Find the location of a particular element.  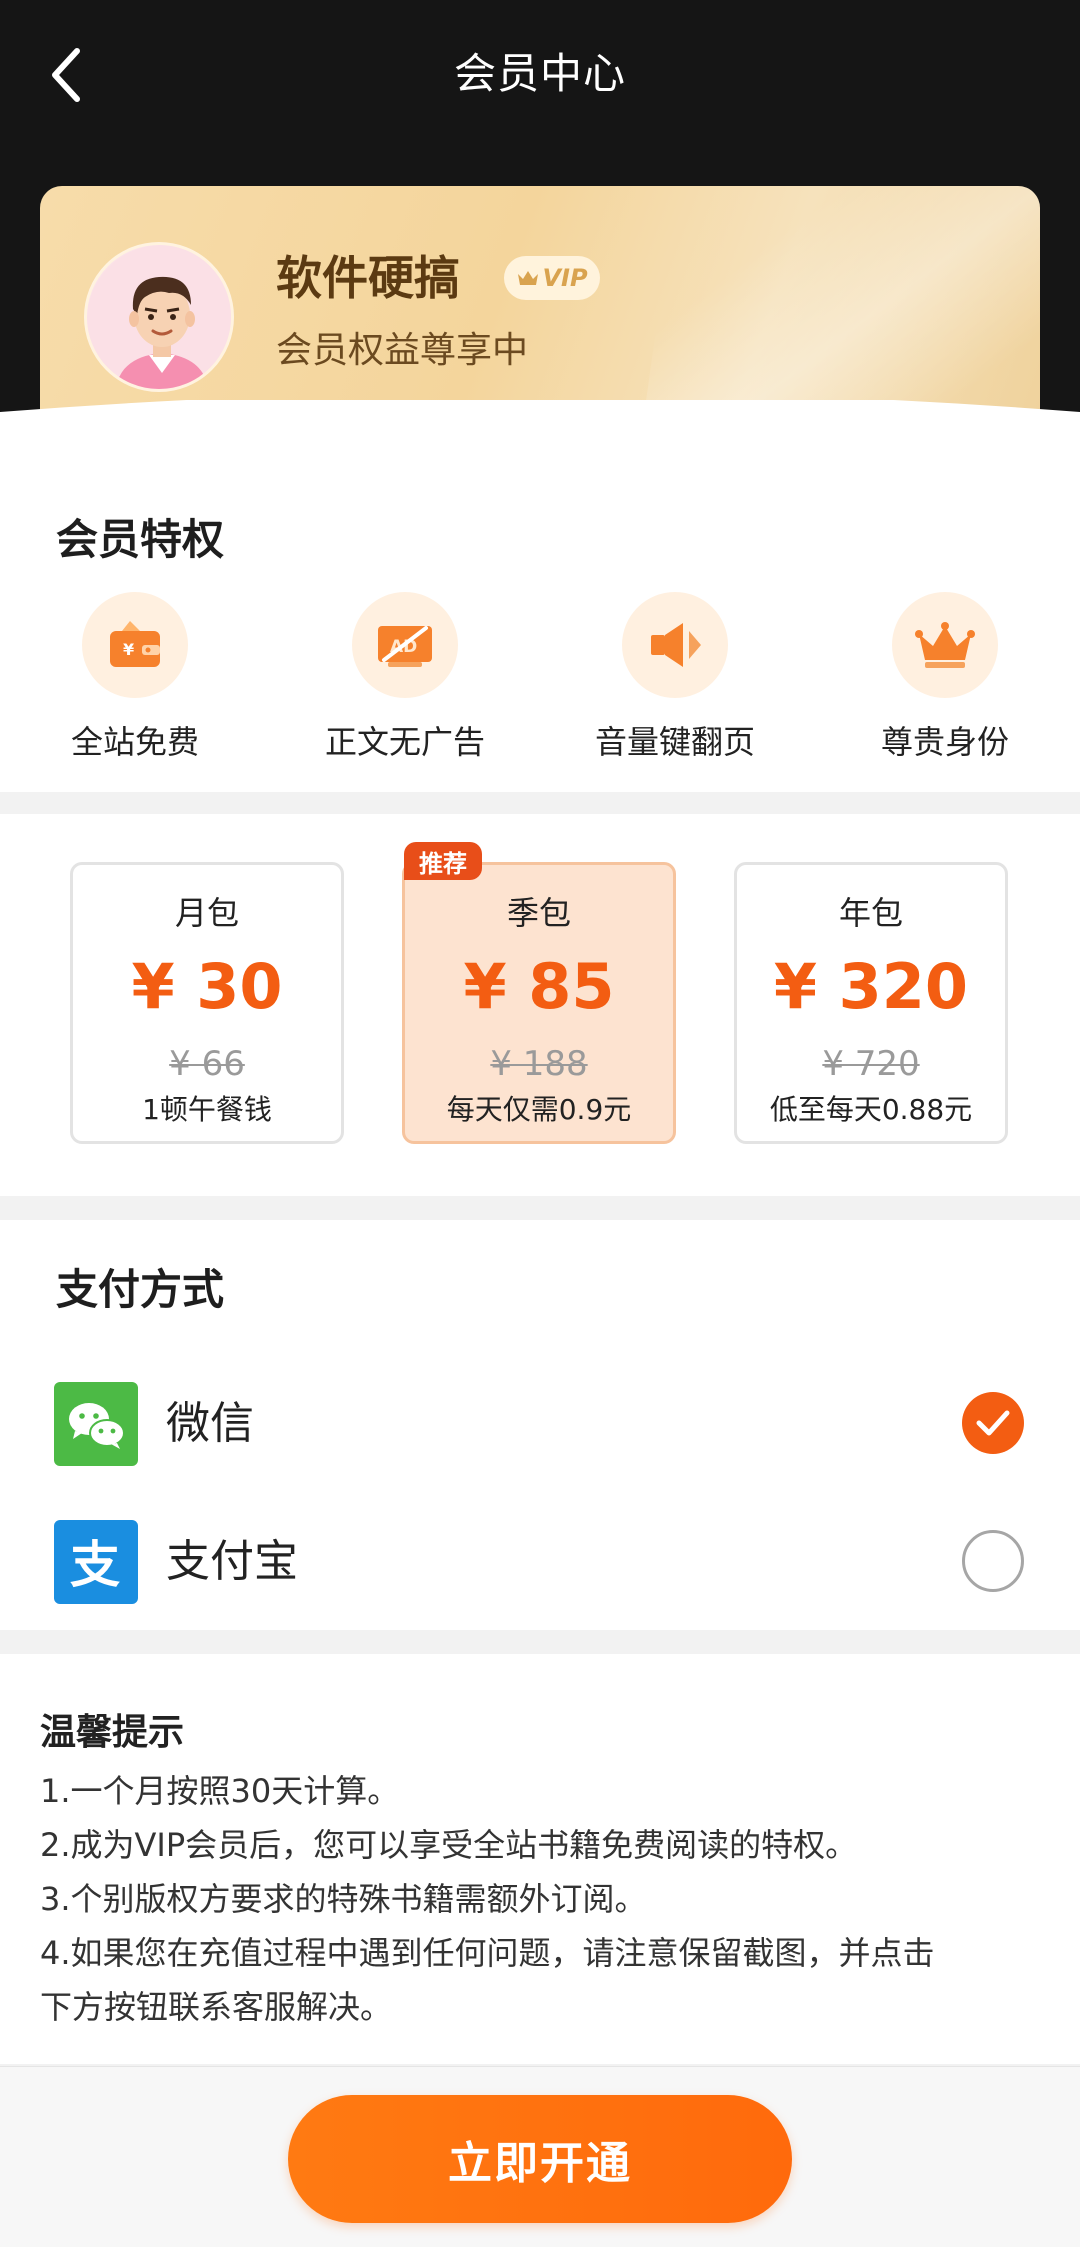

plan-name: 月包 is located at coordinates (206, 913).